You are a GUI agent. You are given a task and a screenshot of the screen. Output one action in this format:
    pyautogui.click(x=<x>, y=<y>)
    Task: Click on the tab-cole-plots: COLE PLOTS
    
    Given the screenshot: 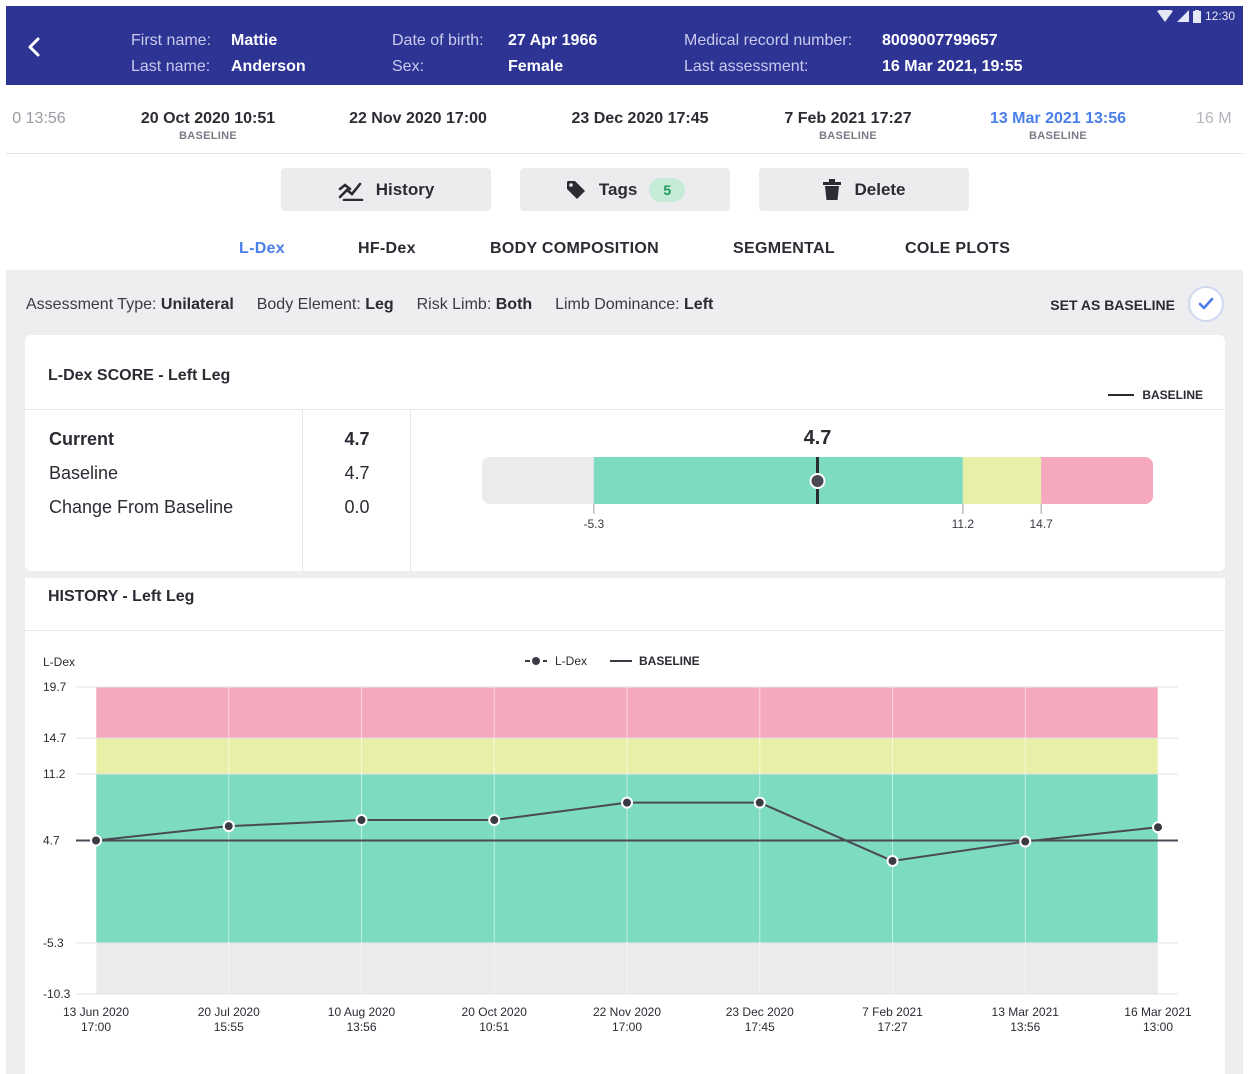 What is the action you would take?
    pyautogui.click(x=957, y=249)
    